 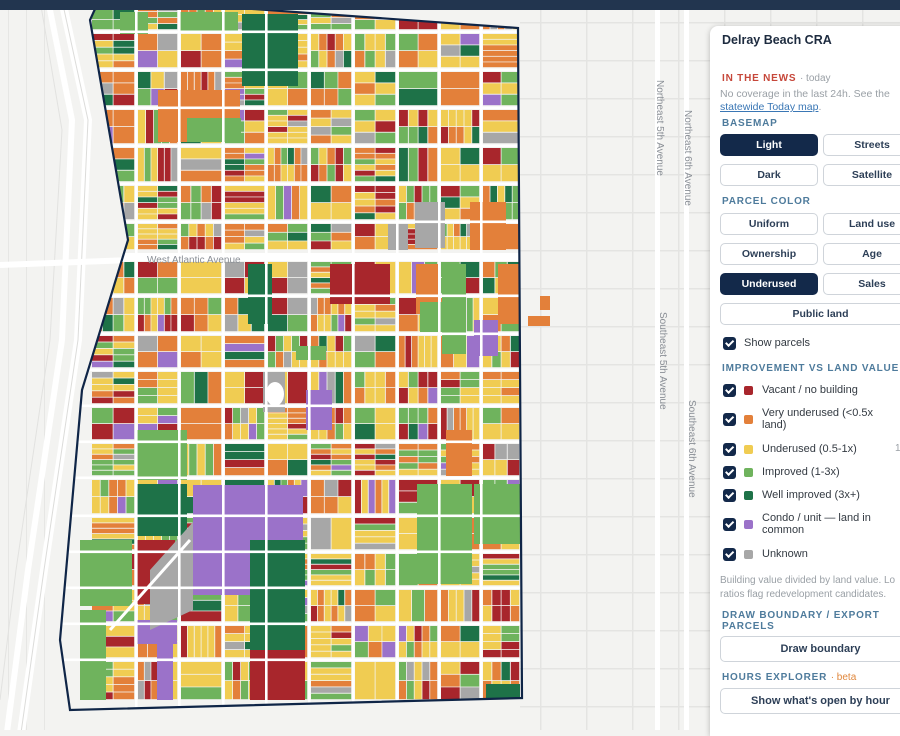 What do you see at coordinates (729, 343) in the screenshot?
I see `show-parcels-checkbox` at bounding box center [729, 343].